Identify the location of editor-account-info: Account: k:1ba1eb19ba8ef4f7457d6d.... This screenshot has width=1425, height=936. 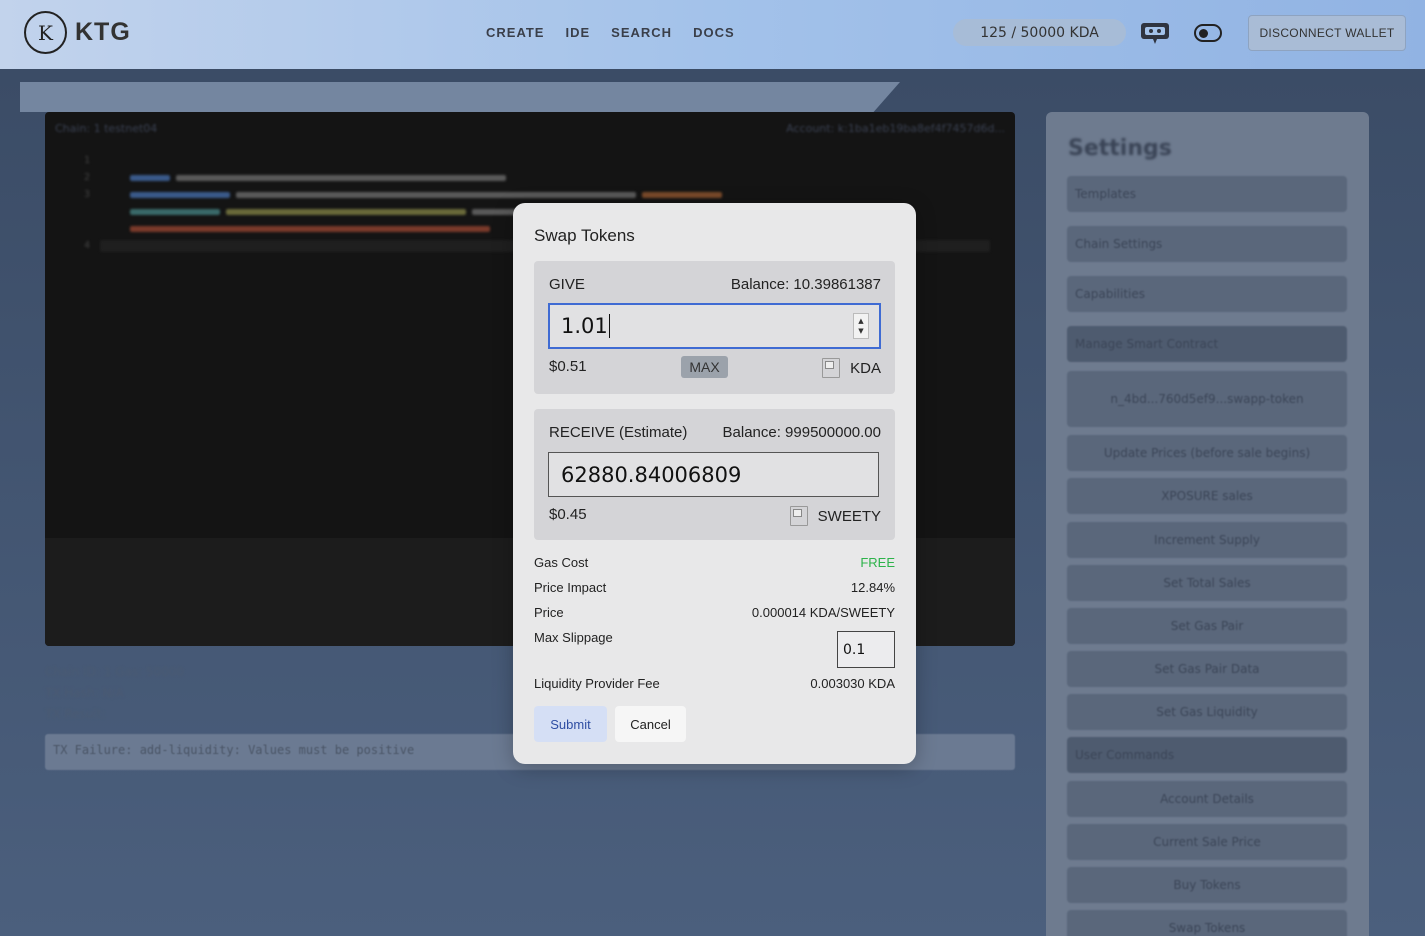
(895, 128).